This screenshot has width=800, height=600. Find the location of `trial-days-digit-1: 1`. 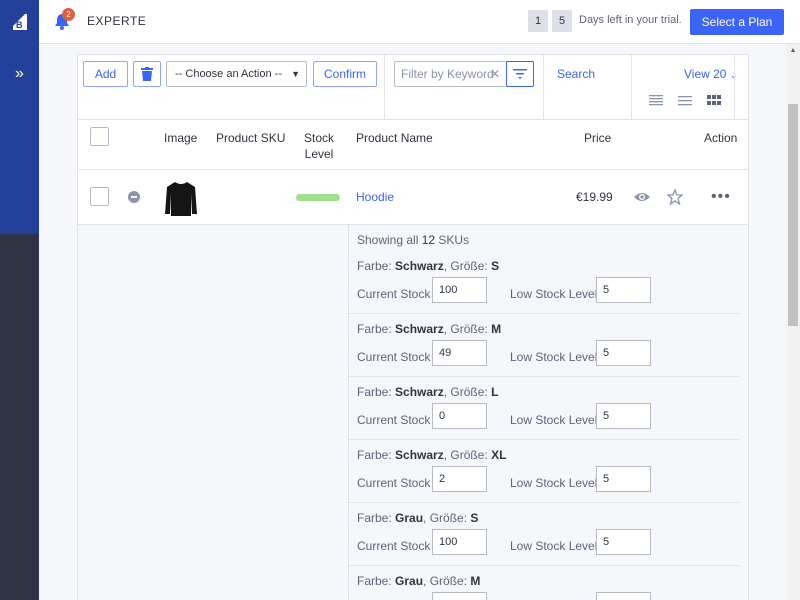

trial-days-digit-1: 1 is located at coordinates (538, 21).